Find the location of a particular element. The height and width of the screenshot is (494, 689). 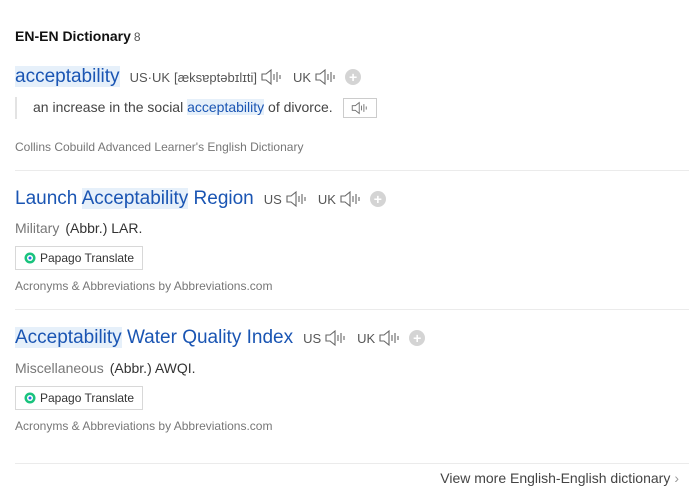

headword-link: Launch Acceptability Region is located at coordinates (134, 199).